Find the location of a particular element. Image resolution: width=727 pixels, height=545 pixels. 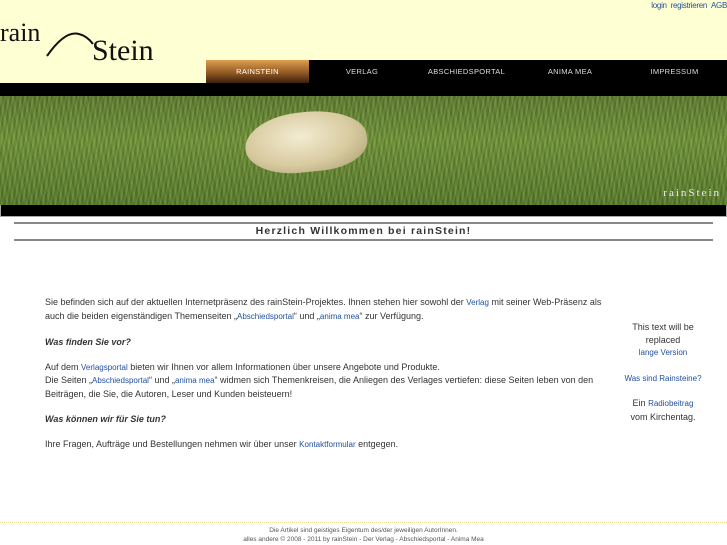

register-link: registrieren is located at coordinates (689, 5).